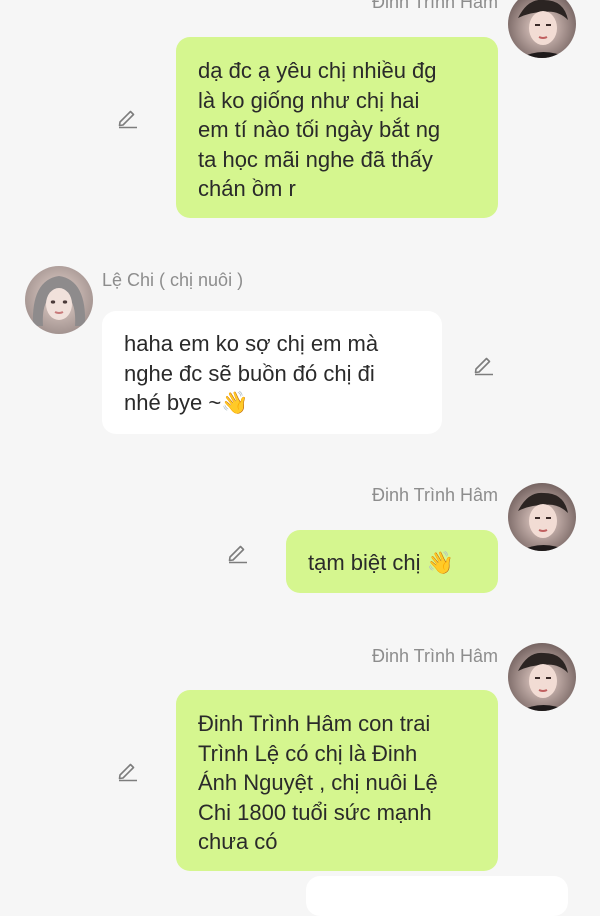 The width and height of the screenshot is (600, 916). Describe the element at coordinates (314, 723) in the screenshot. I see `message-line: Đinh Trình Hâm con trai` at that location.